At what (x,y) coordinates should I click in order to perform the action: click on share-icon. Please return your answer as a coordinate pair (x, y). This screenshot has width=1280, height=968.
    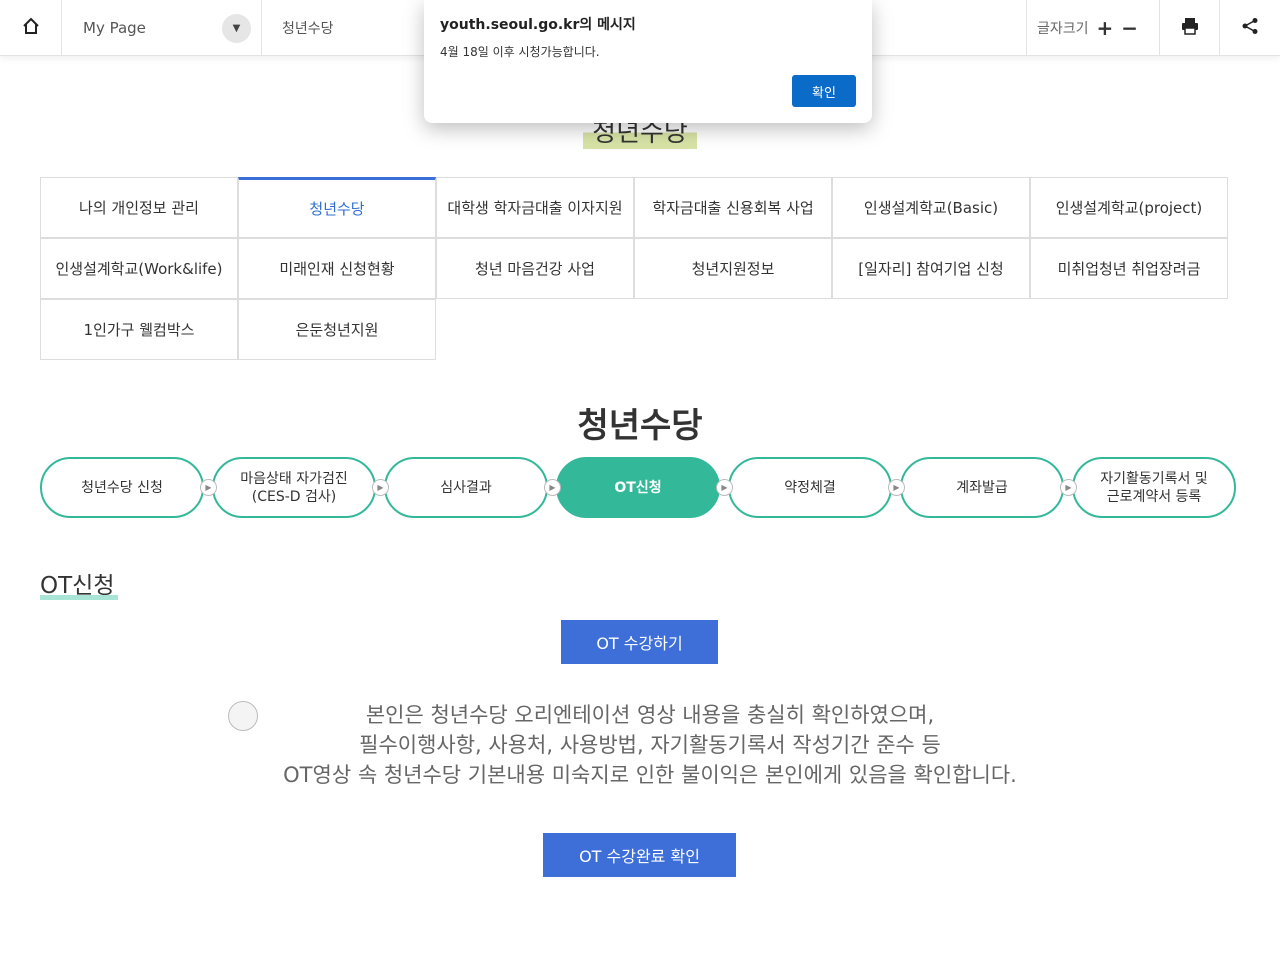
    Looking at the image, I should click on (1250, 28).